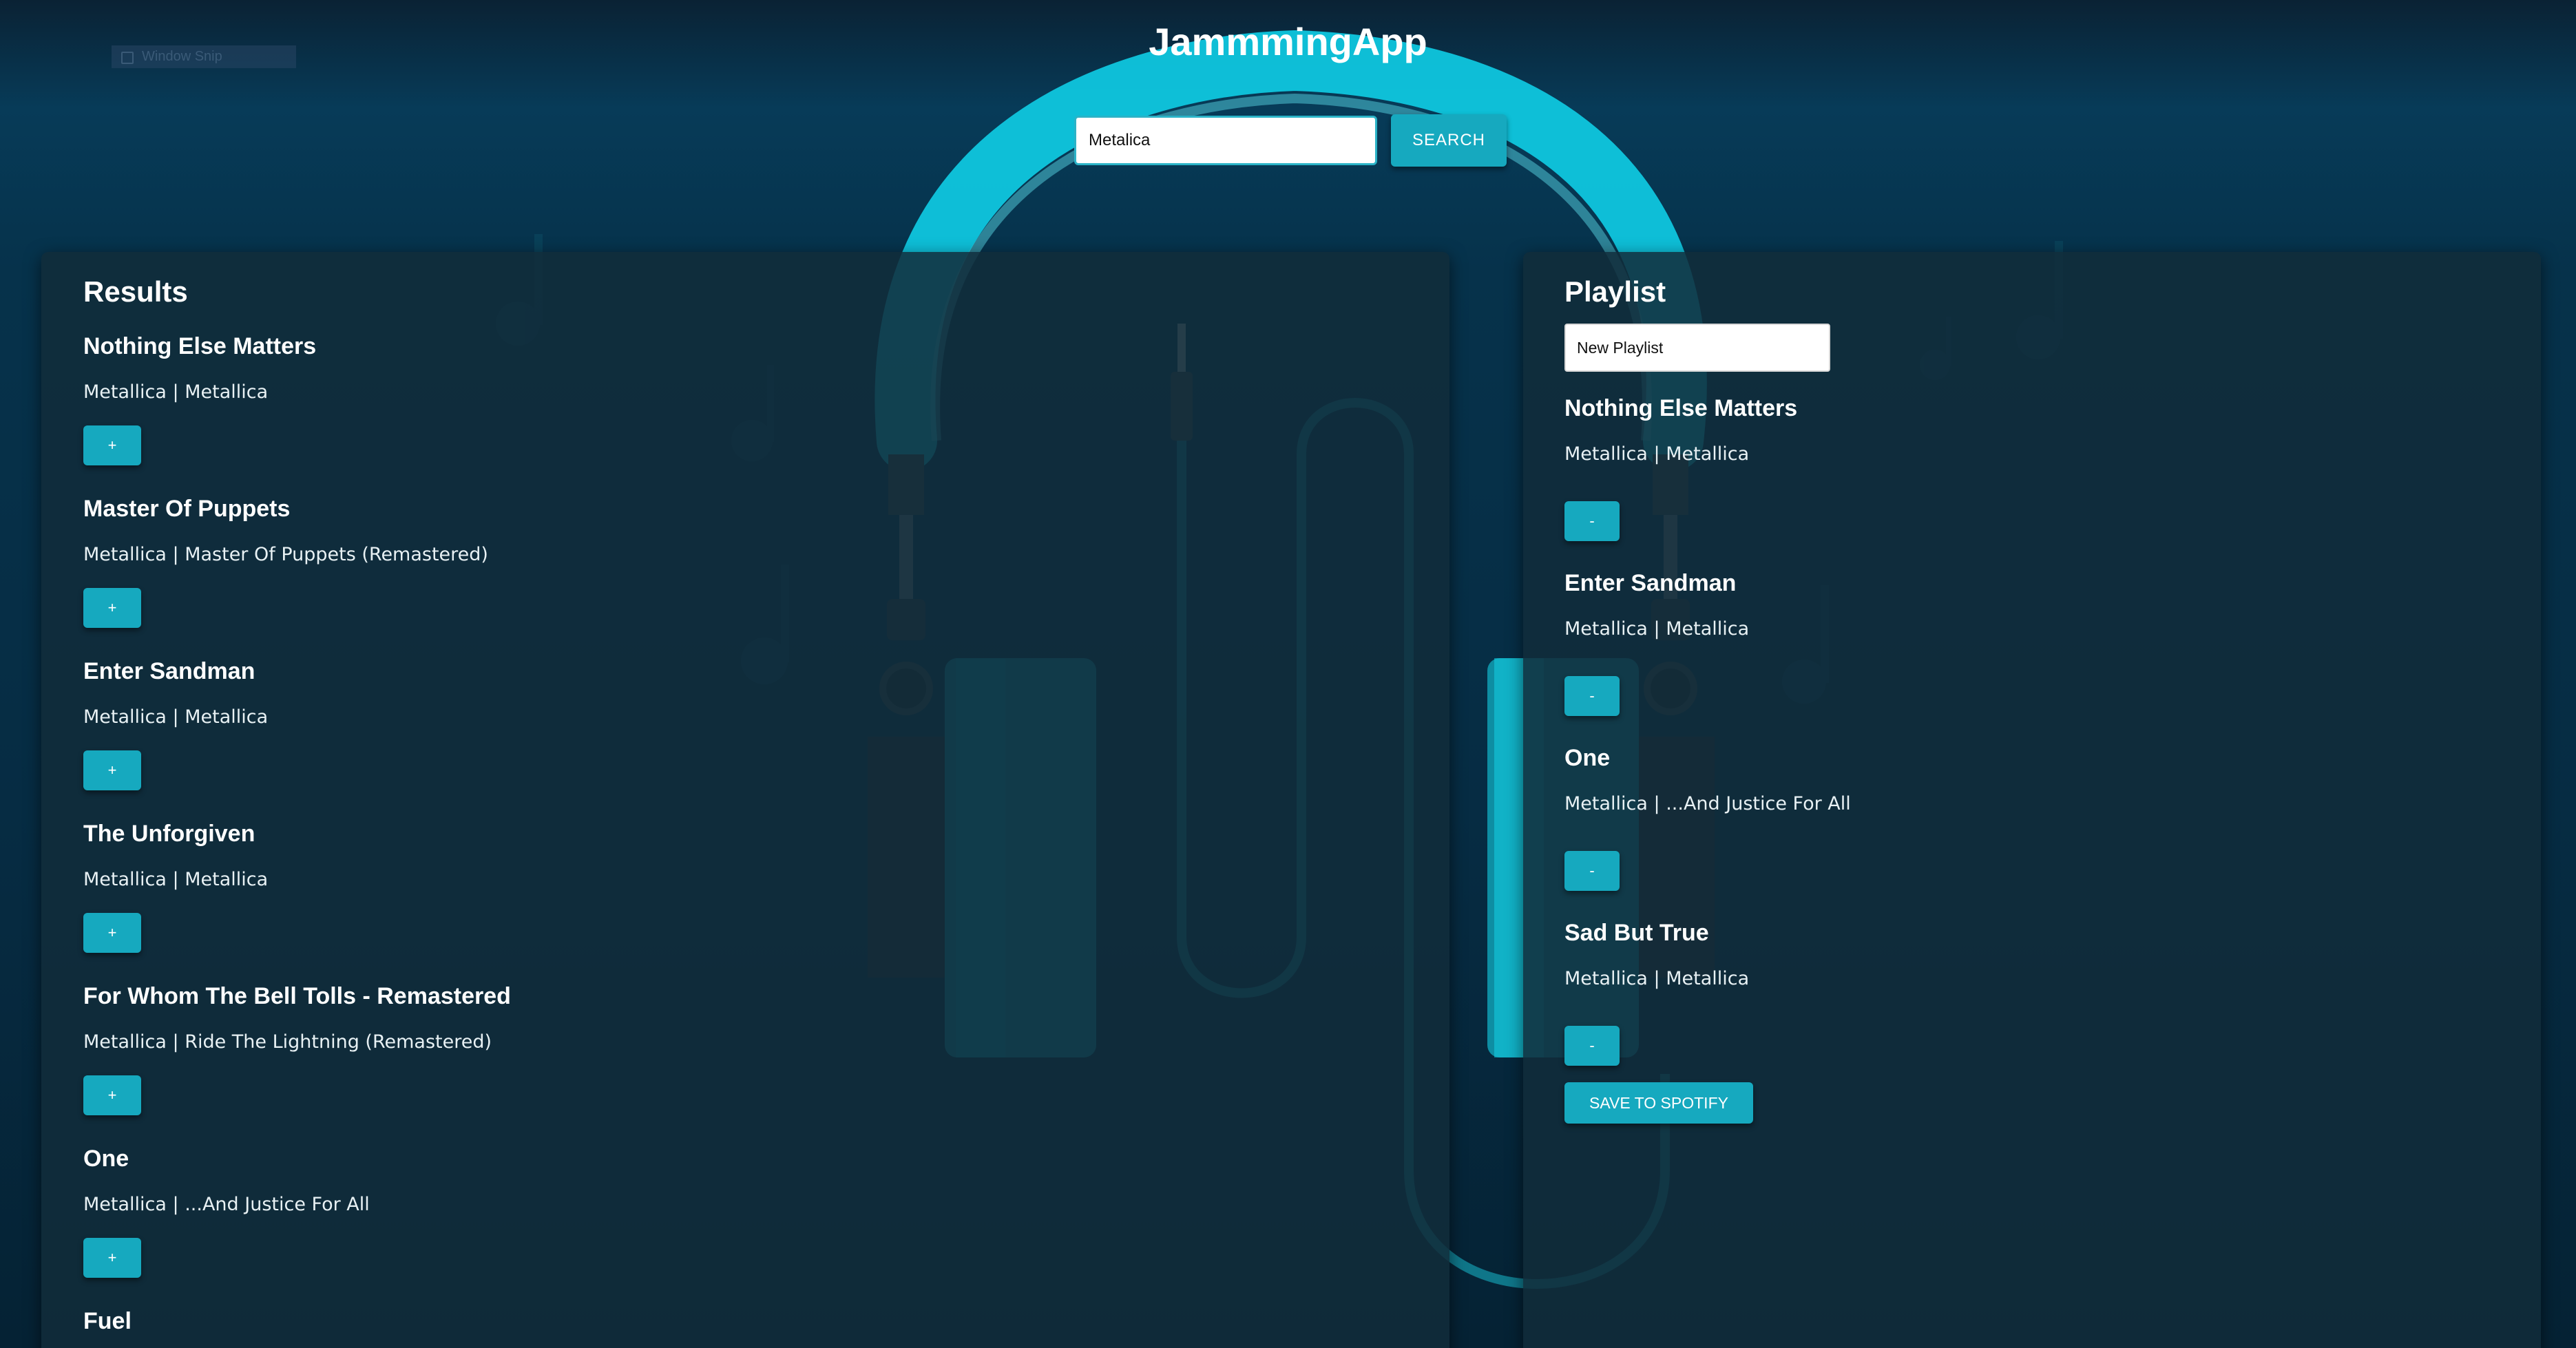 The height and width of the screenshot is (1348, 2576). I want to click on search-input, so click(1225, 140).